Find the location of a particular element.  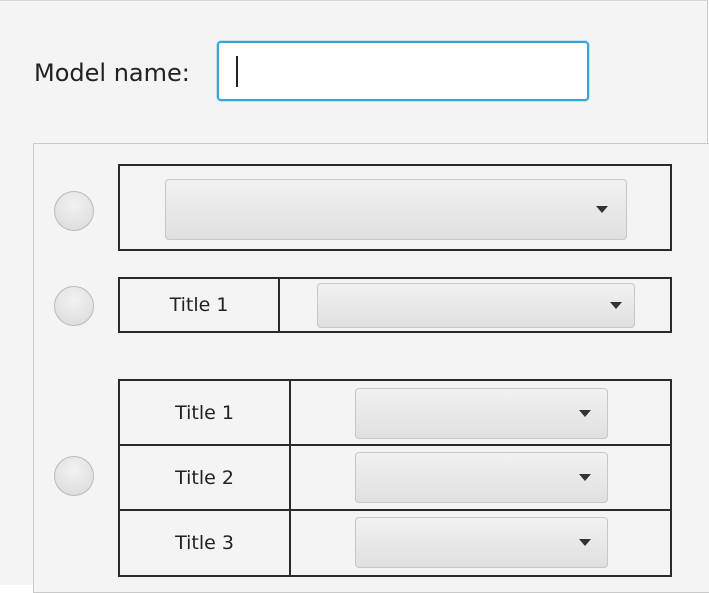

option-3-row-1-title: Title 1 is located at coordinates (204, 412).